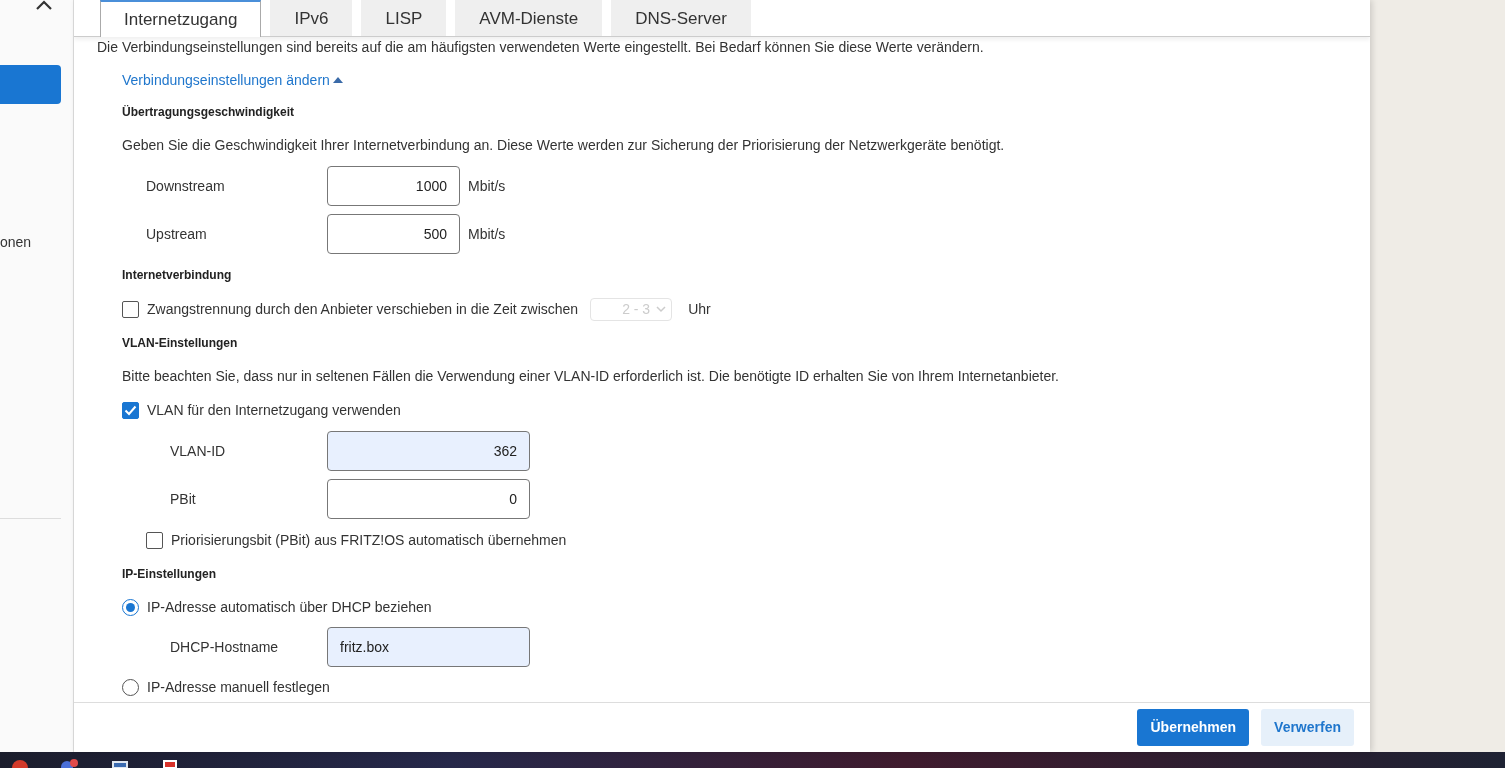 The height and width of the screenshot is (768, 1505). I want to click on radio-label: IP-Adresse automatisch über DHCP beziehen, so click(289, 607).